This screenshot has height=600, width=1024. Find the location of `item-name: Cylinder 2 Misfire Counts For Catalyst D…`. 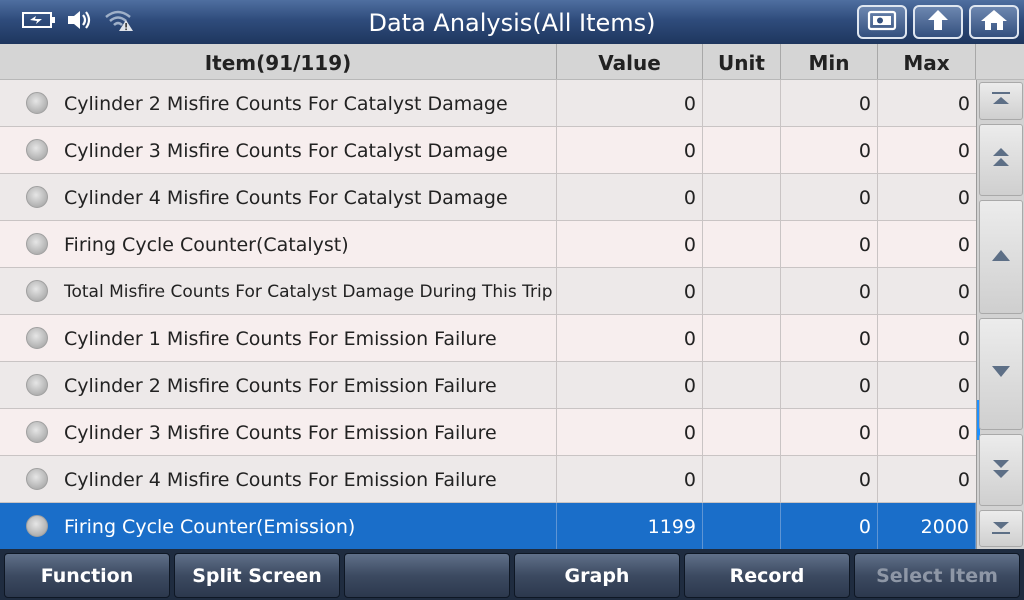

item-name: Cylinder 2 Misfire Counts For Catalyst D… is located at coordinates (278, 103).